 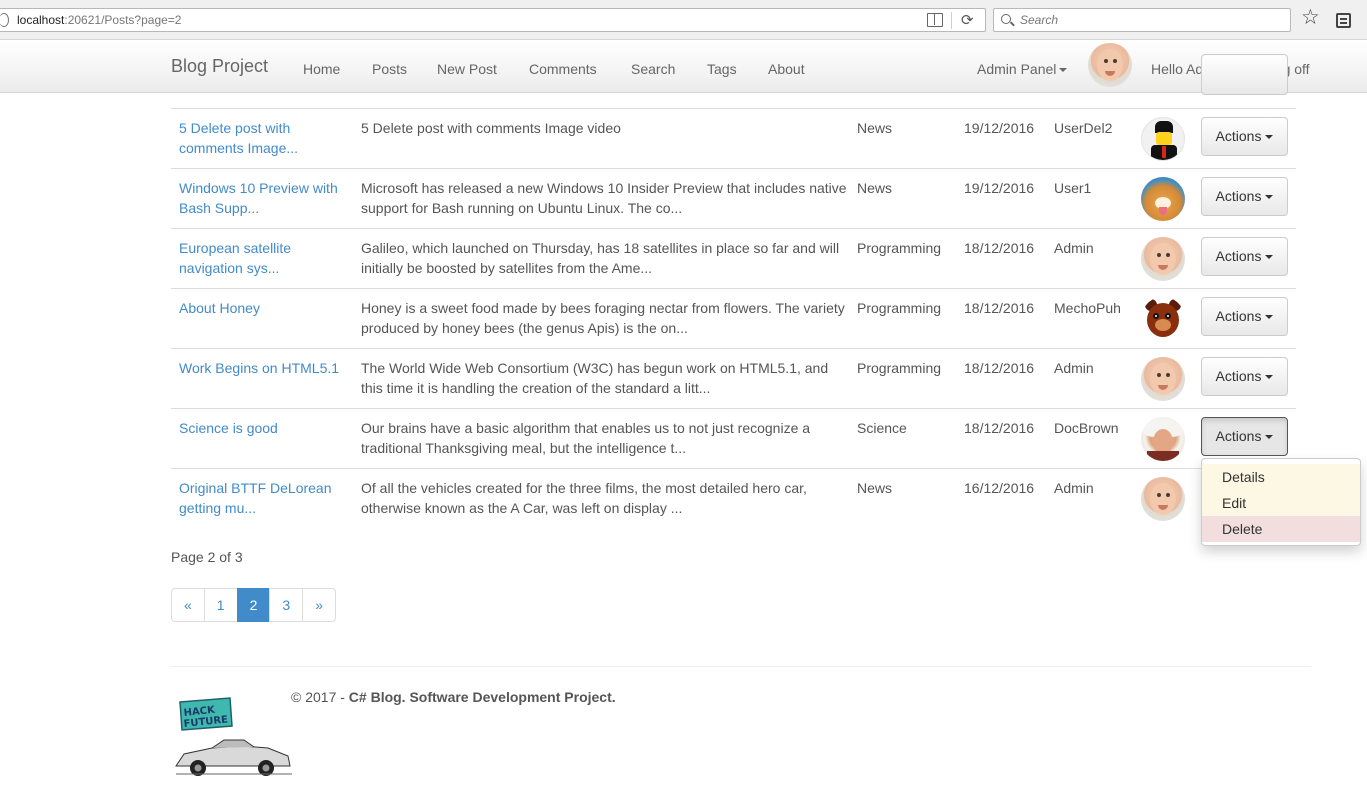 I want to click on pagination: « 1 2 3 », so click(x=253, y=605).